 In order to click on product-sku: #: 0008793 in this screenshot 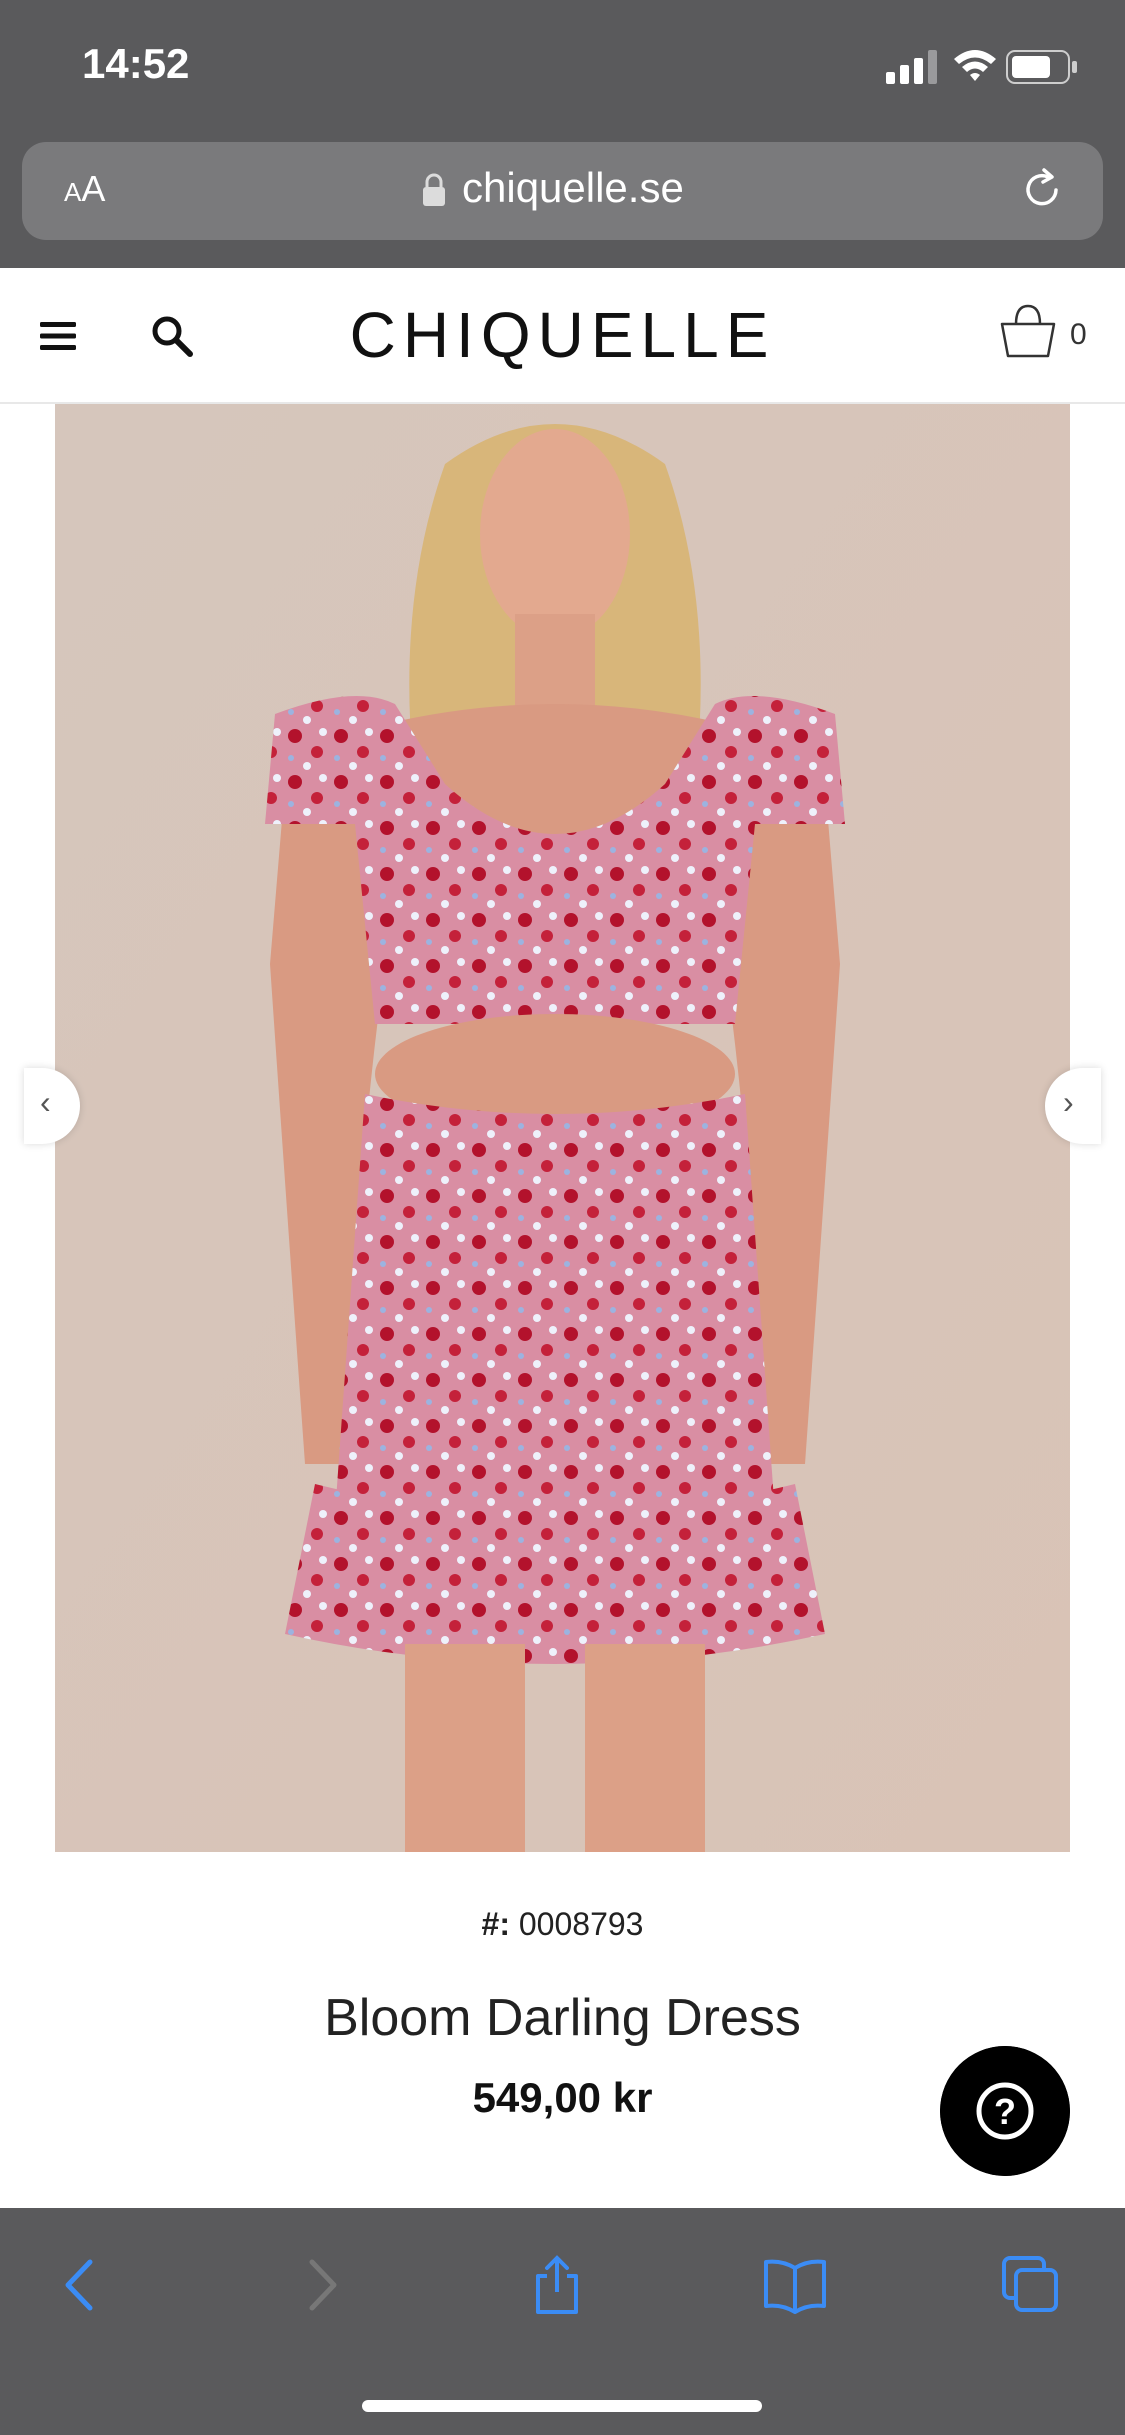, I will do `click(562, 1924)`.